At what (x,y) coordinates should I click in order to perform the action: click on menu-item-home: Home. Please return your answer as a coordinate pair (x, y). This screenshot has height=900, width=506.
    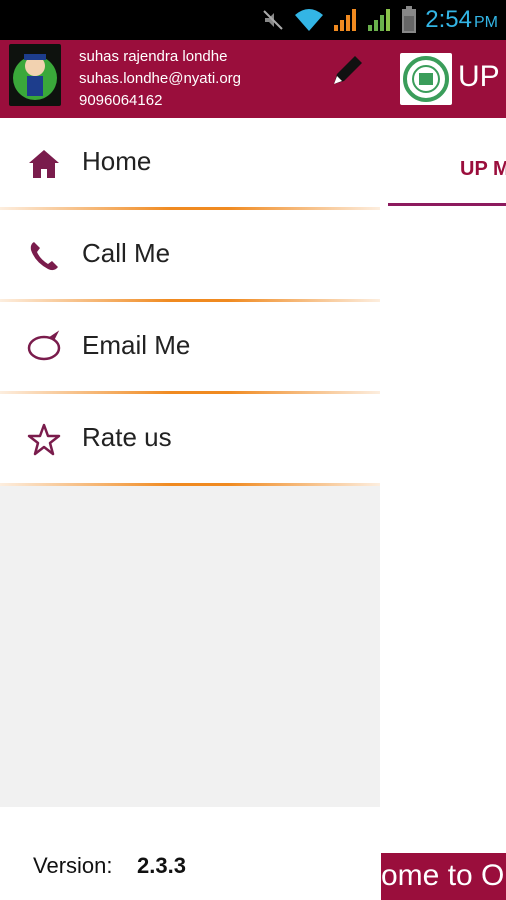
    Looking at the image, I should click on (190, 164).